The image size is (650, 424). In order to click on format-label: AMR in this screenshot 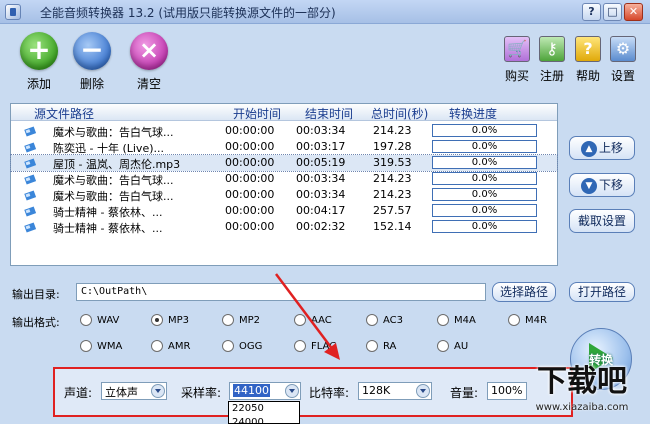, I will do `click(179, 346)`.